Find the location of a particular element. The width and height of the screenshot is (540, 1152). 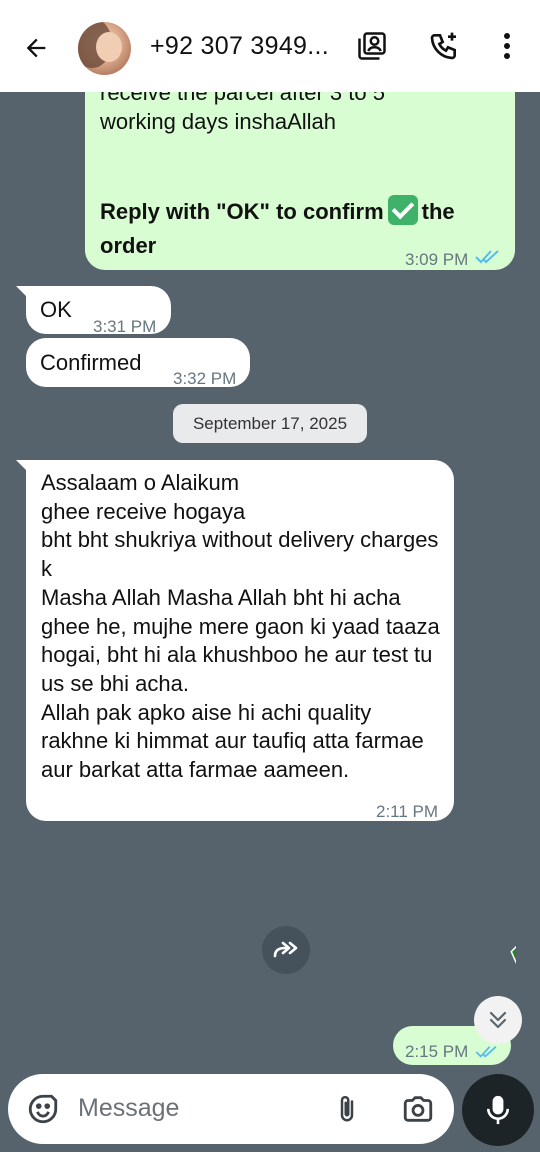

message-time: 2:11 PM is located at coordinates (407, 811).